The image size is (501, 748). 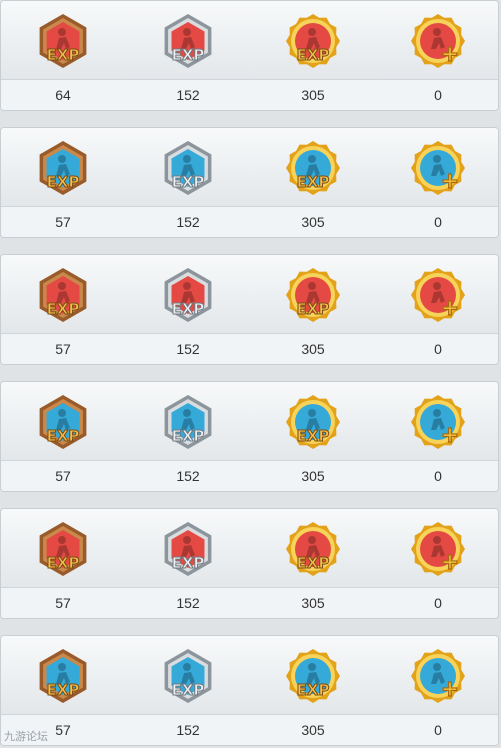 What do you see at coordinates (249, 55) in the screenshot?
I see `badge-row-card: EXP 64 EXP 152 EXP 305 +0` at bounding box center [249, 55].